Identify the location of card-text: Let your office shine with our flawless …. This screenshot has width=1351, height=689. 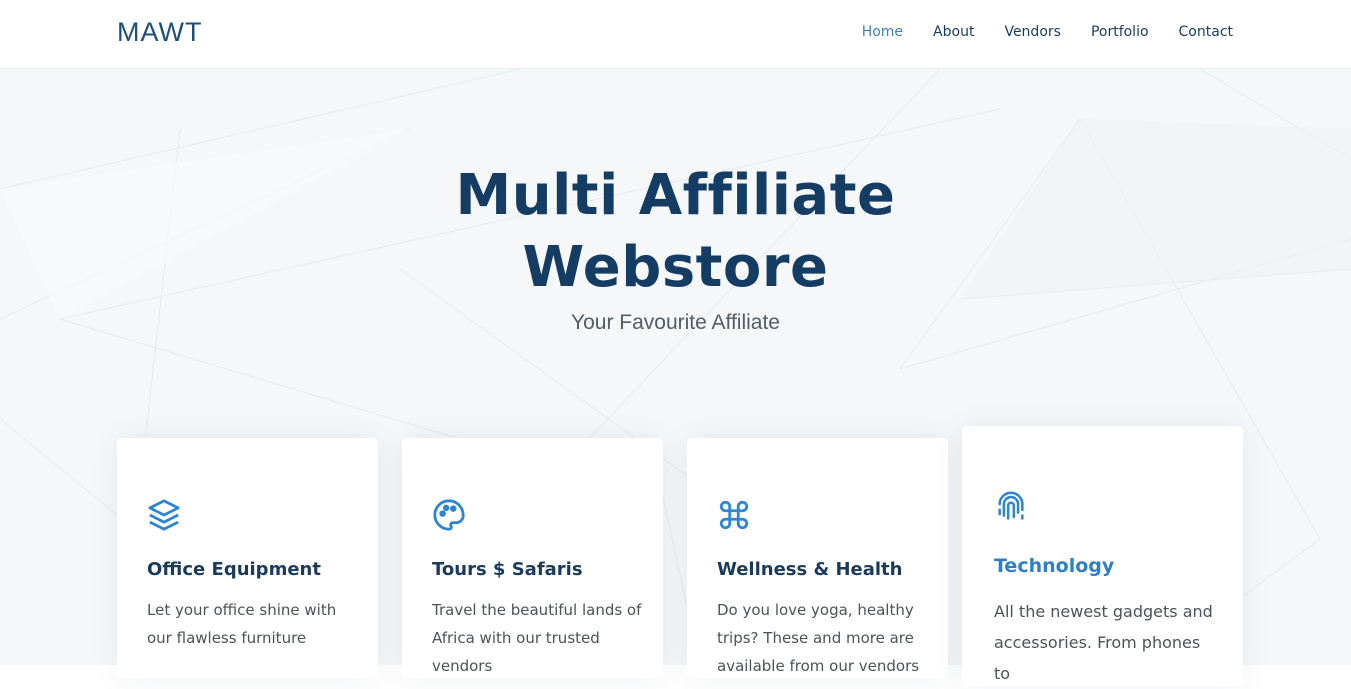
(242, 624).